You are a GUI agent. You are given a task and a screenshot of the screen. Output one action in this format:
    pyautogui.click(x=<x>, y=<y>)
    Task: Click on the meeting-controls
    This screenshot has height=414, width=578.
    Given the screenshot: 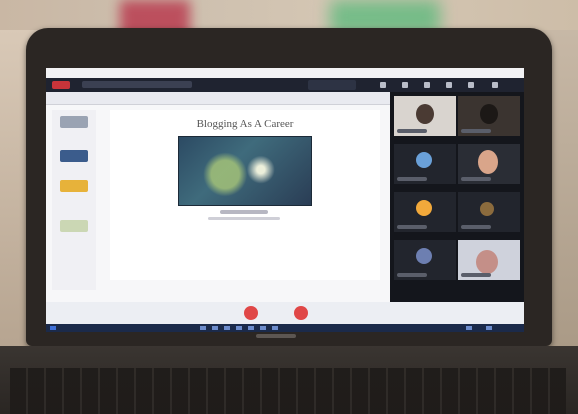 What is the action you would take?
    pyautogui.click(x=285, y=313)
    